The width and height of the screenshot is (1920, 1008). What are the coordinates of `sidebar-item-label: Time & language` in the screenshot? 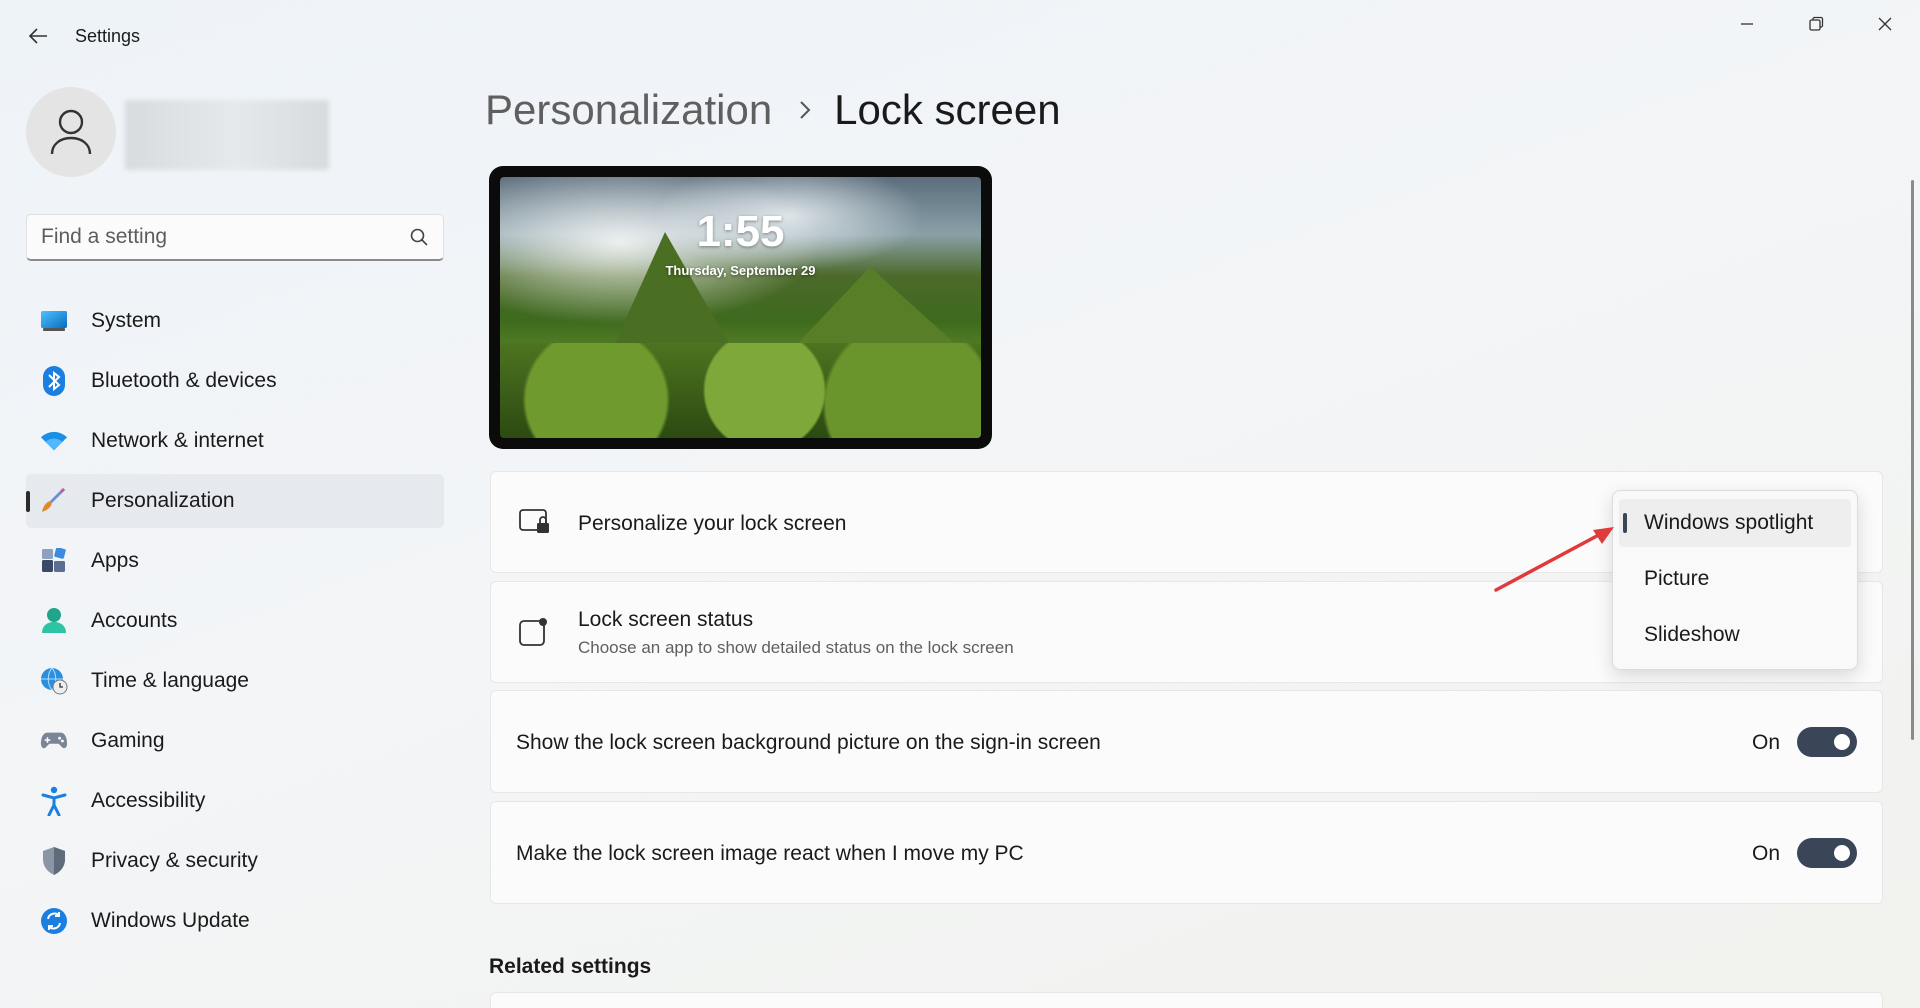 It's located at (170, 680).